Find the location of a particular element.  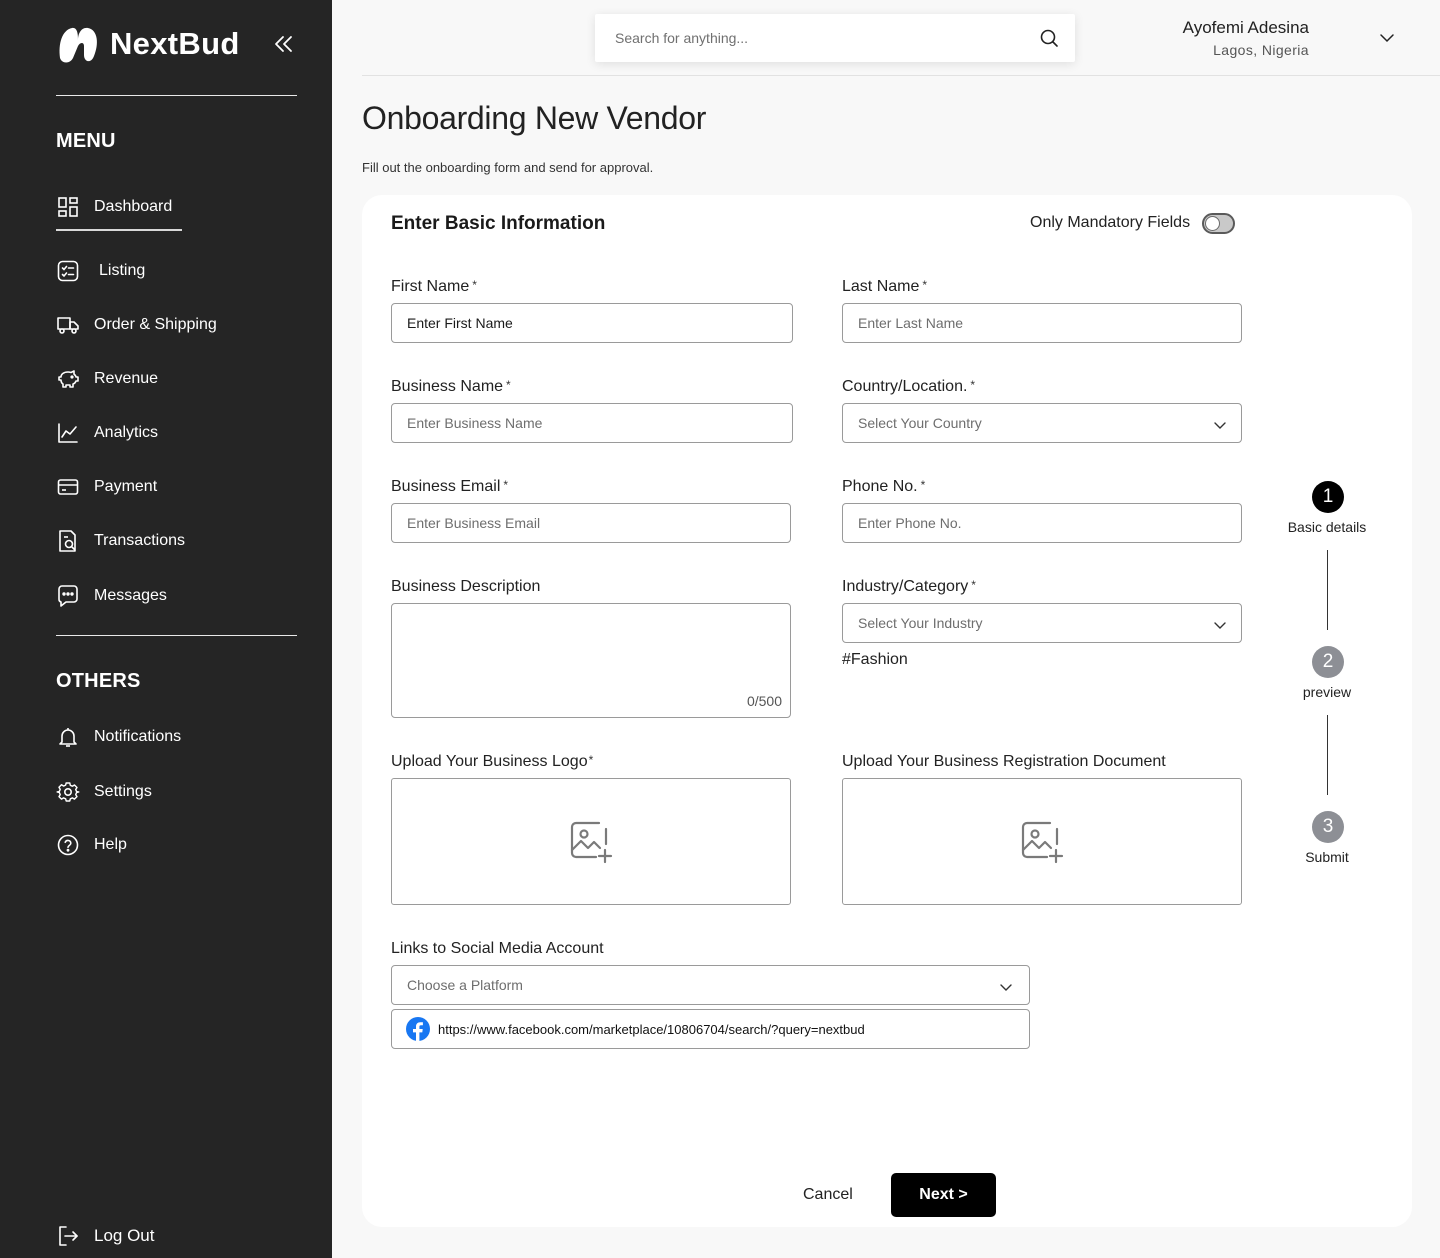

sidebar-item-label: Settings is located at coordinates (123, 791).